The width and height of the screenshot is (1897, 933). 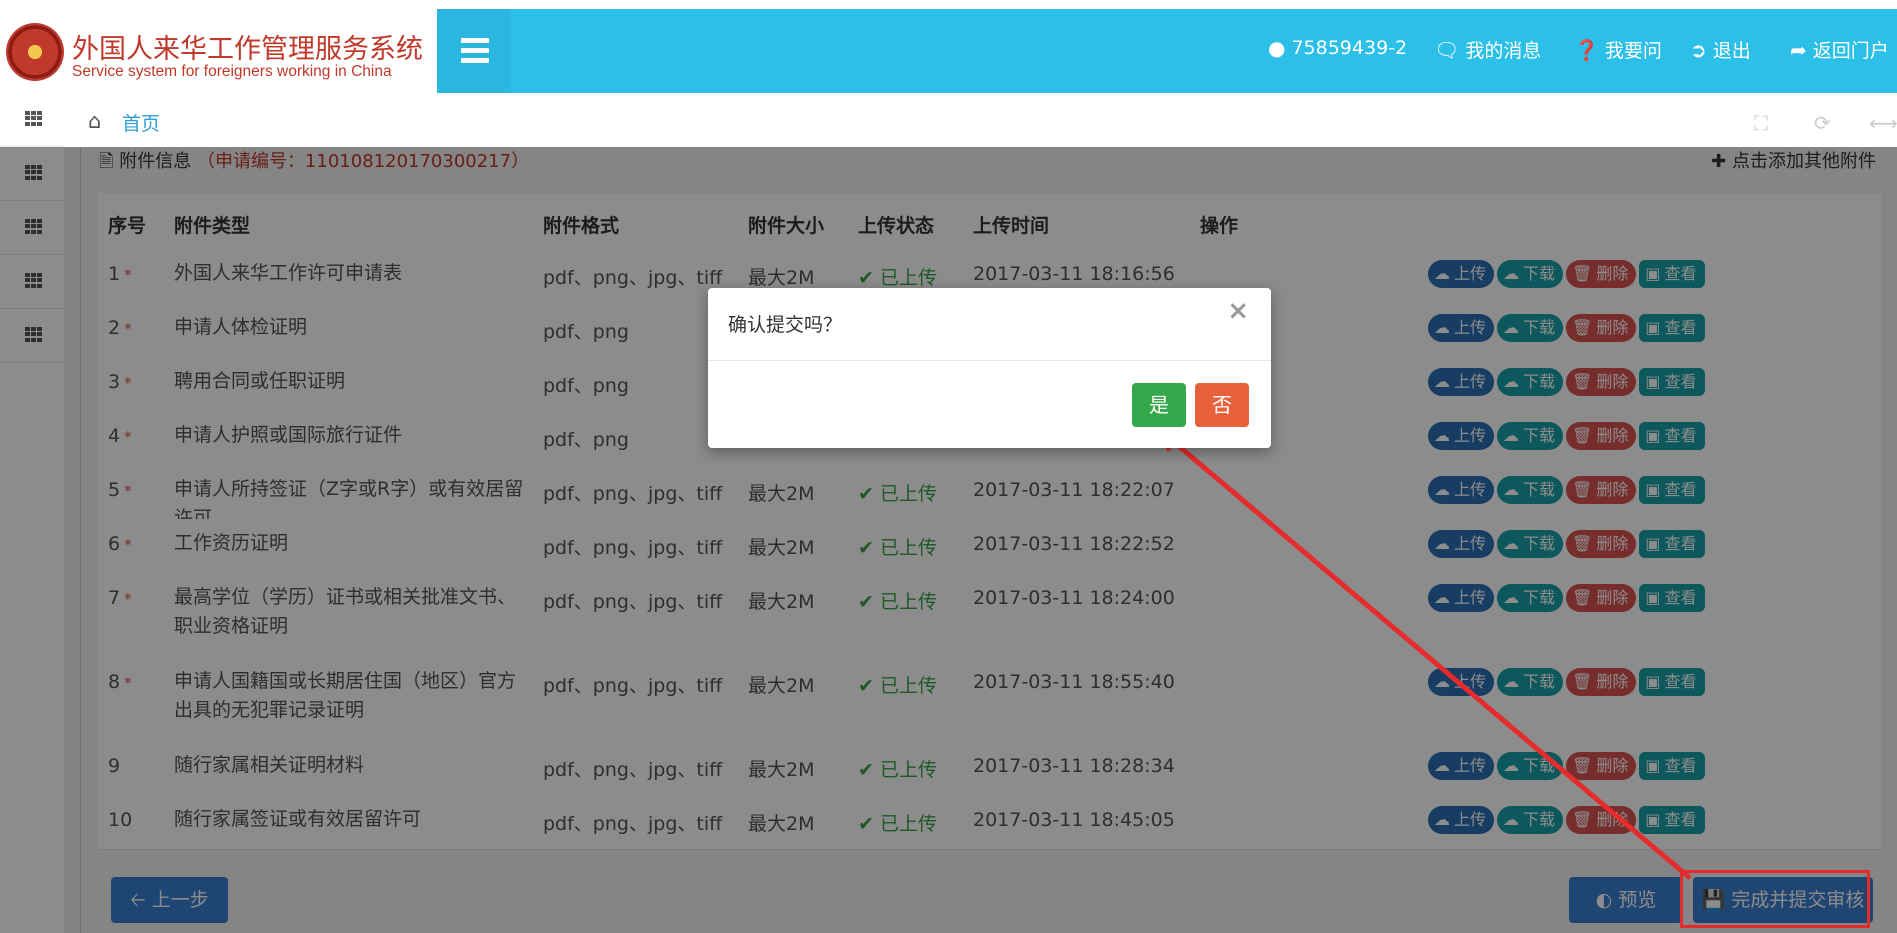 What do you see at coordinates (1761, 123) in the screenshot?
I see `fullscreen-icon: ⛶` at bounding box center [1761, 123].